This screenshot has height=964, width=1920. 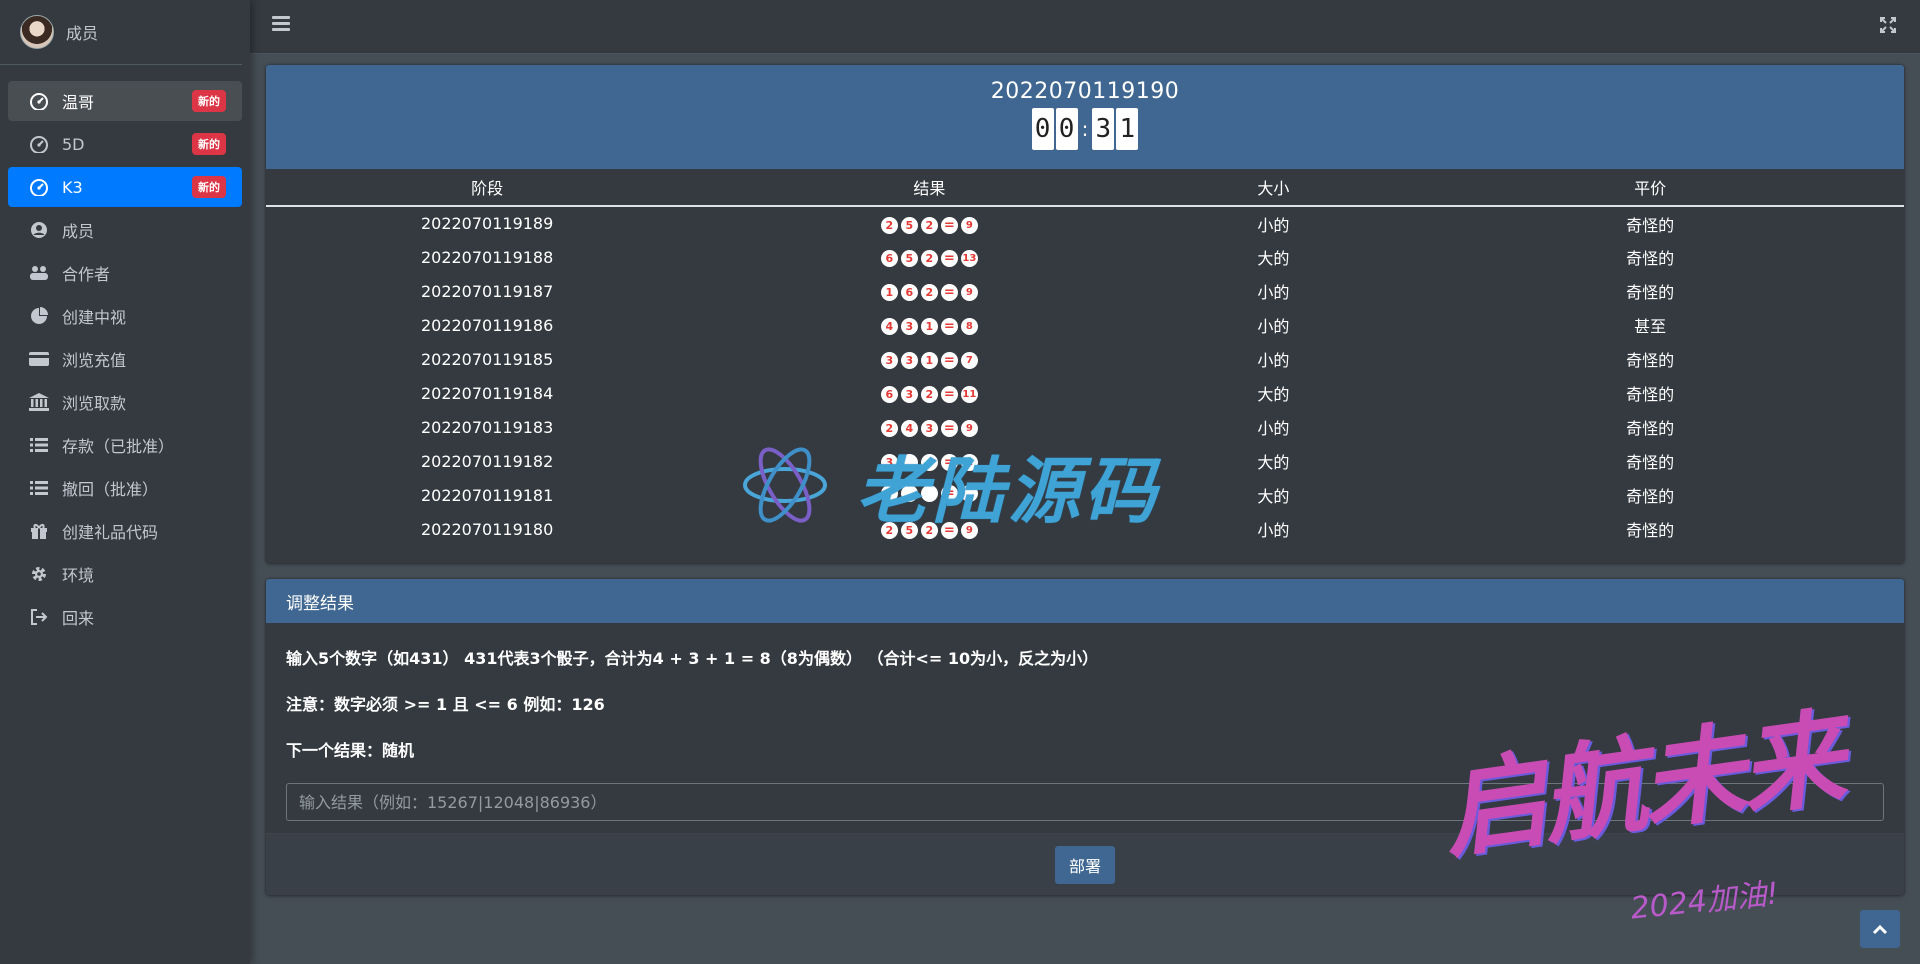 What do you see at coordinates (1085, 27) in the screenshot?
I see `top-navbar` at bounding box center [1085, 27].